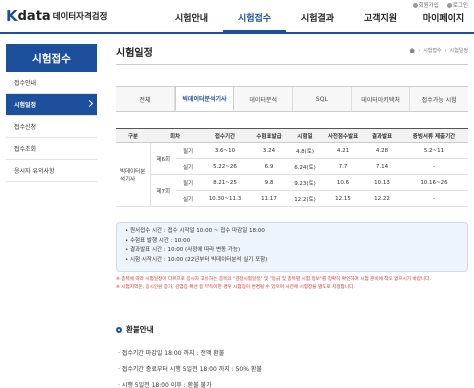 The image size is (474, 388). I want to click on header-exam-date: 시험일, so click(305, 135).